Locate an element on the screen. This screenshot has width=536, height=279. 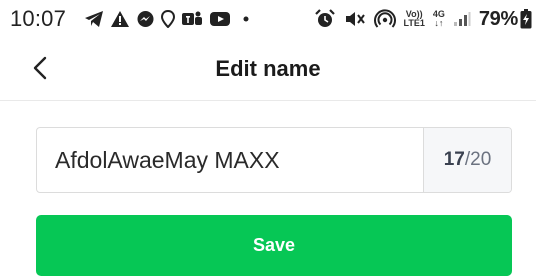
status-notification-icons is located at coordinates (166, 19).